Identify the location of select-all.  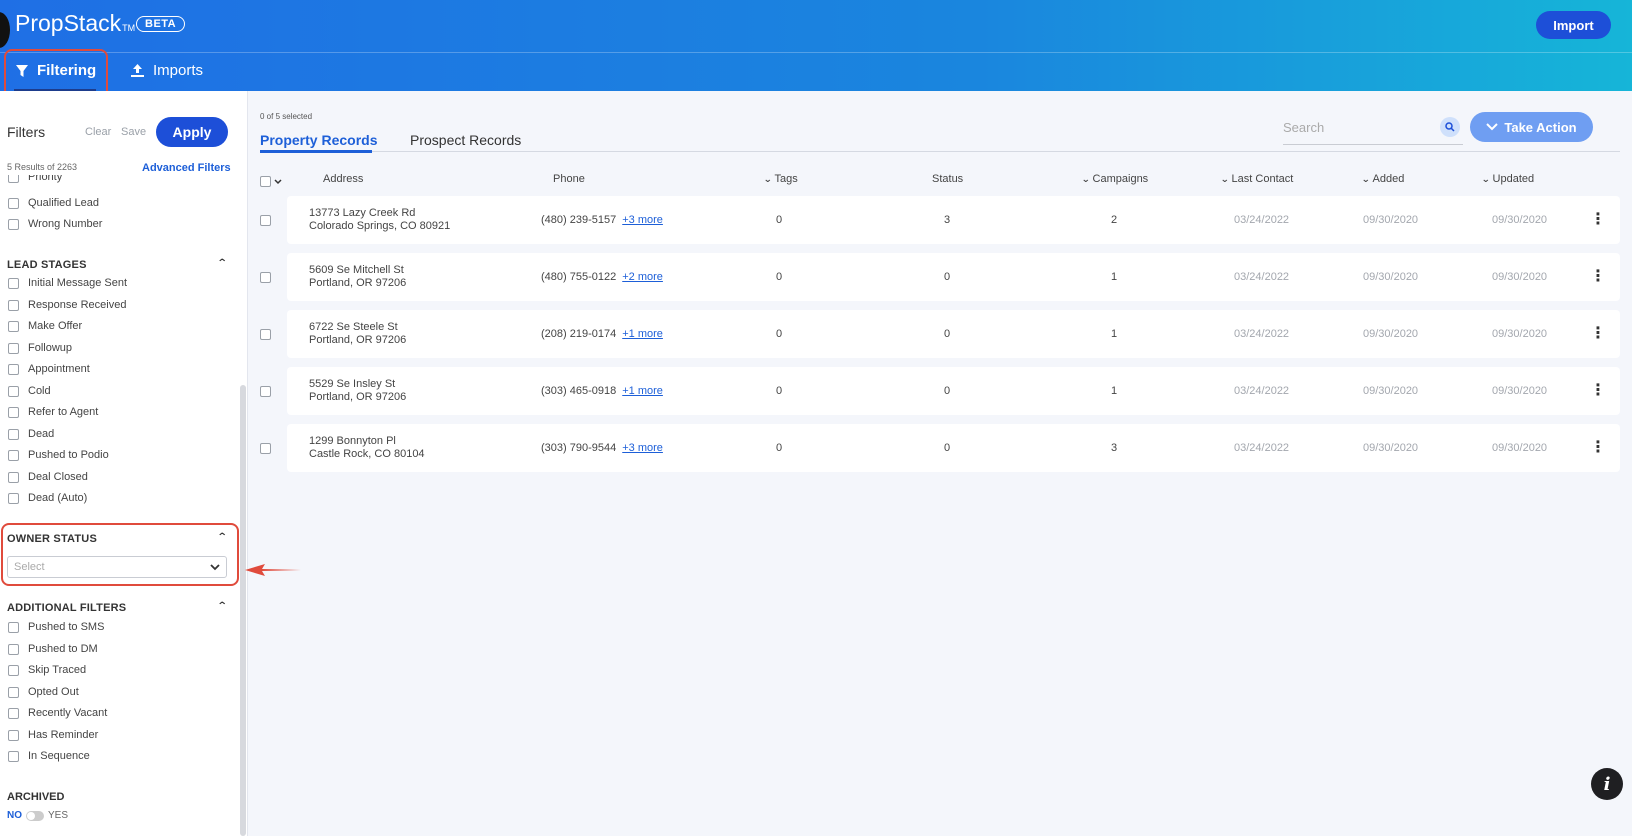
(271, 181).